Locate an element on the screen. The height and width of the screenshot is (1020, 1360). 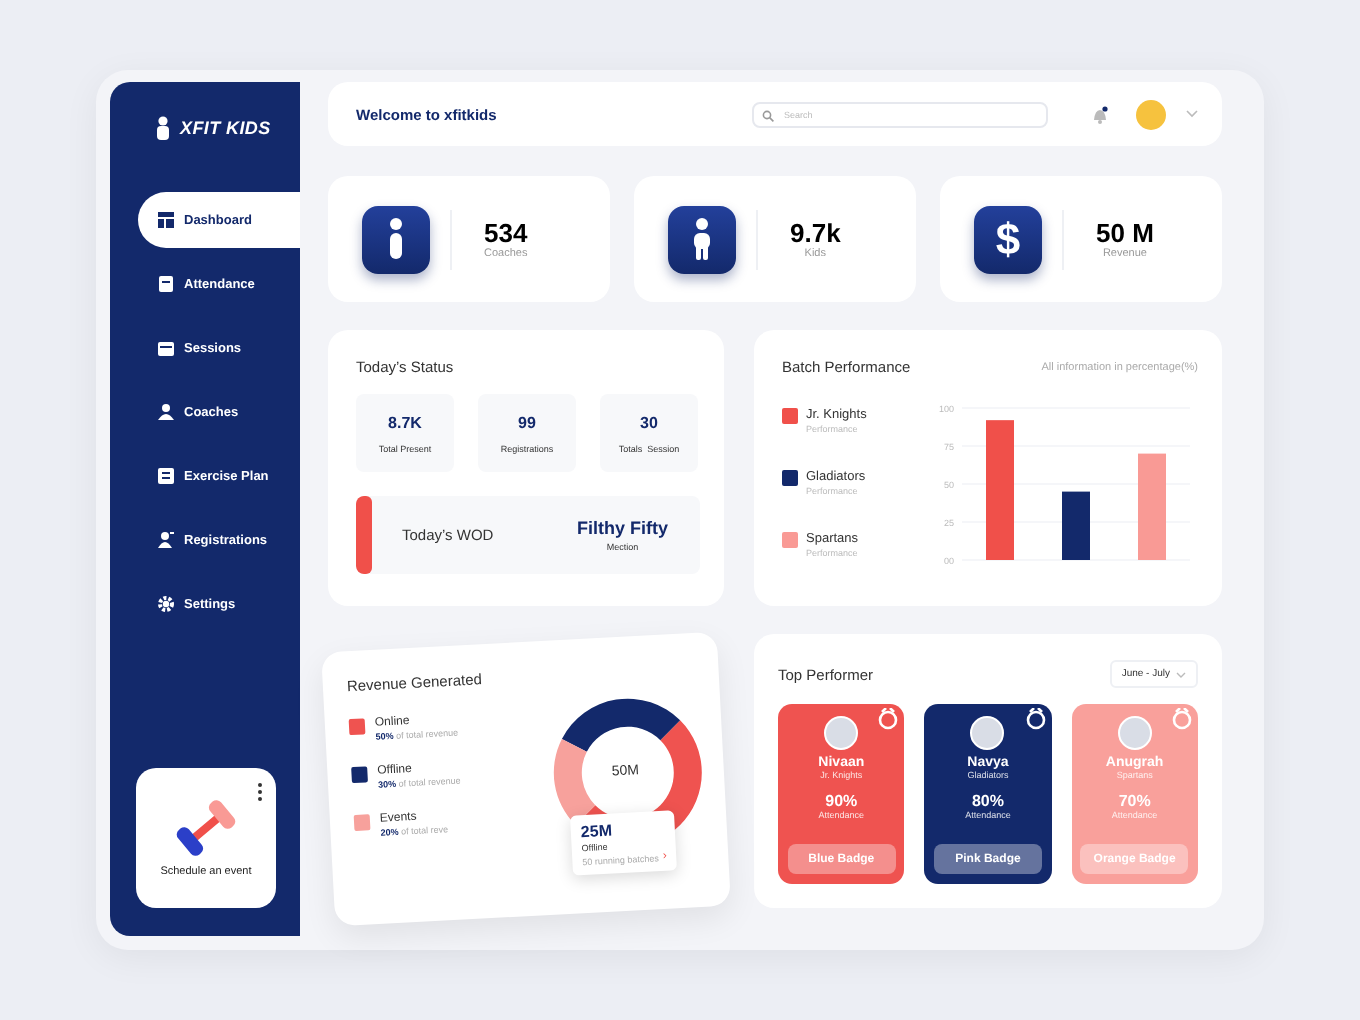
grid-icon is located at coordinates (166, 220).